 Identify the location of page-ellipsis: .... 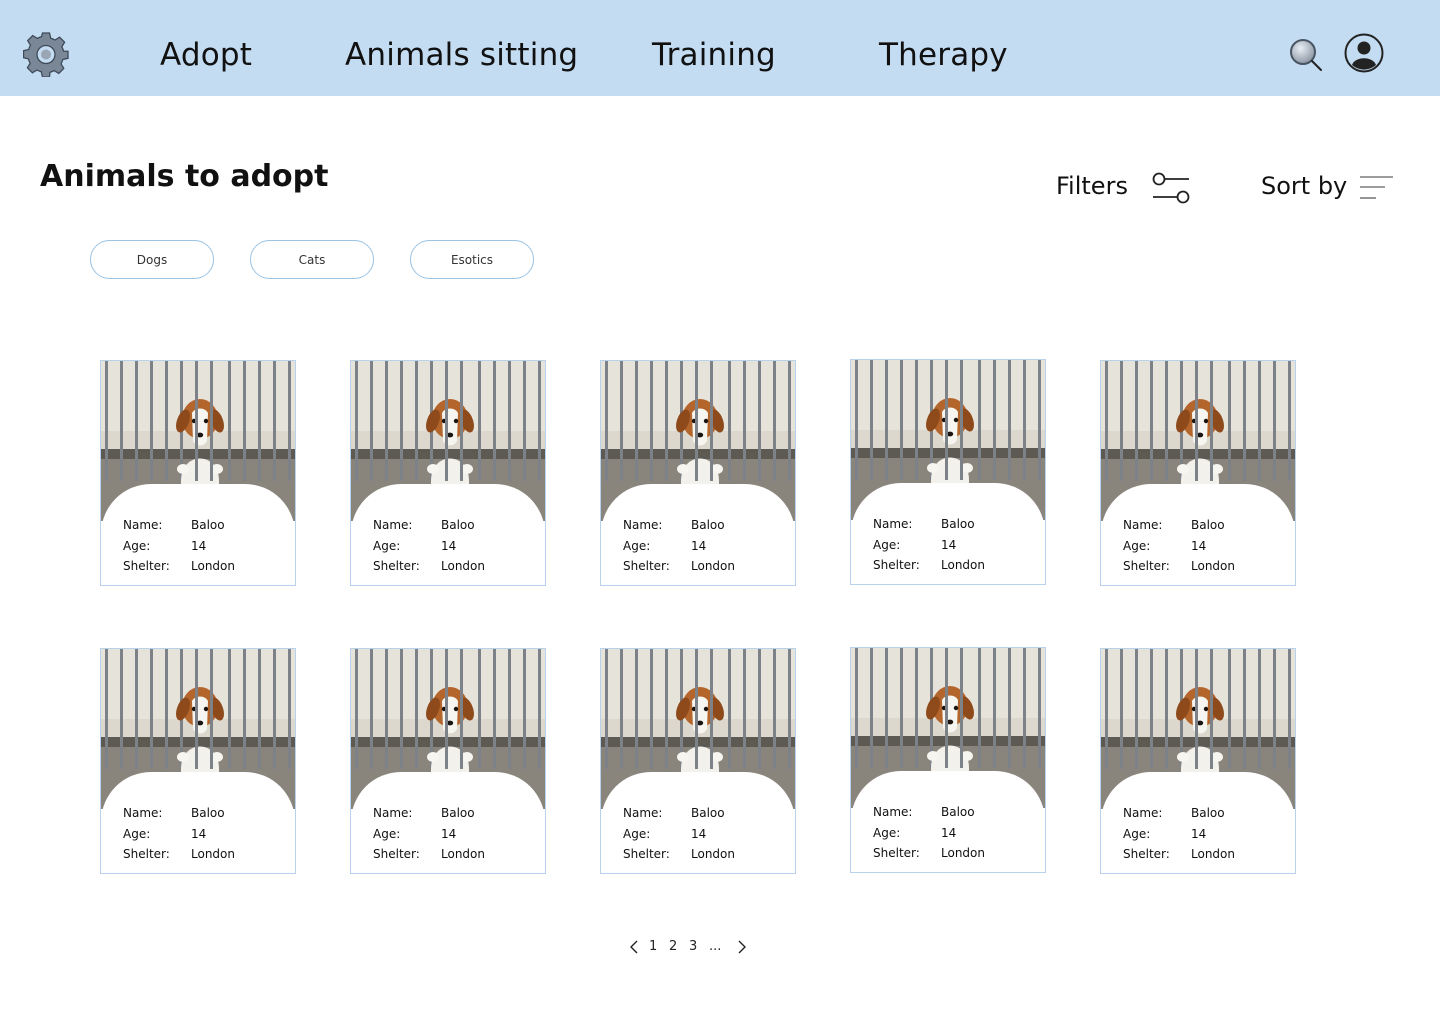
(715, 946).